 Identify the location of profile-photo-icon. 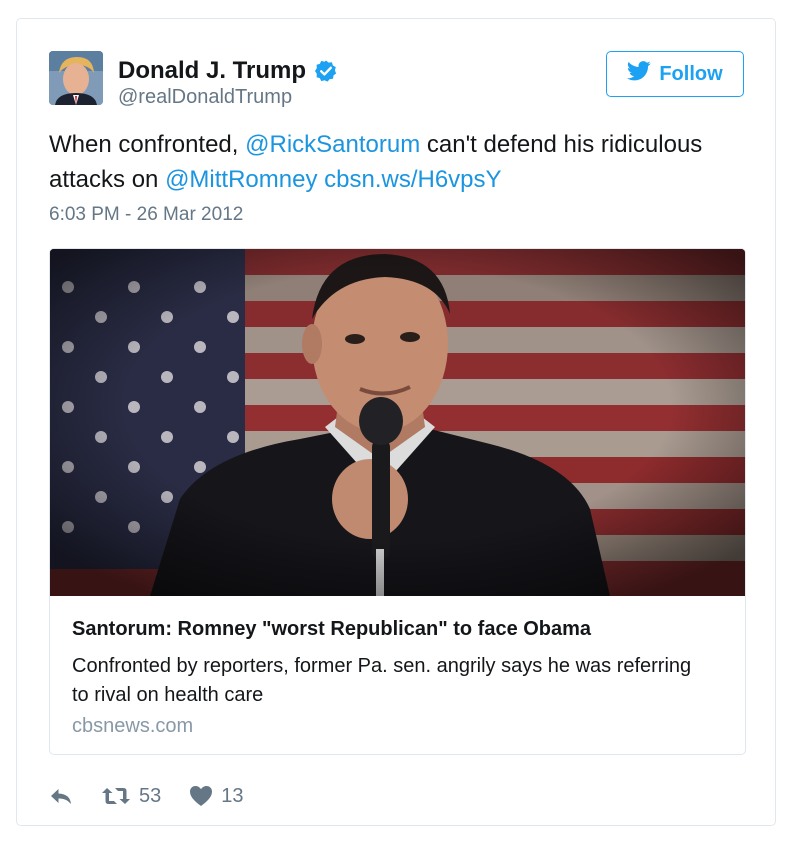
(76, 78).